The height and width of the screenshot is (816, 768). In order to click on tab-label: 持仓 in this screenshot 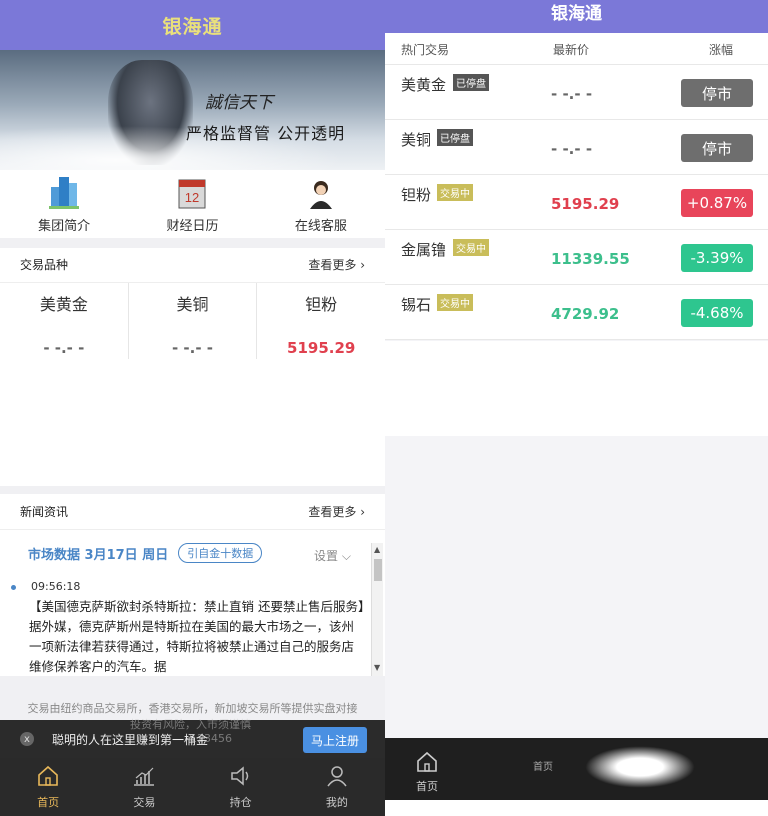, I will do `click(240, 802)`.